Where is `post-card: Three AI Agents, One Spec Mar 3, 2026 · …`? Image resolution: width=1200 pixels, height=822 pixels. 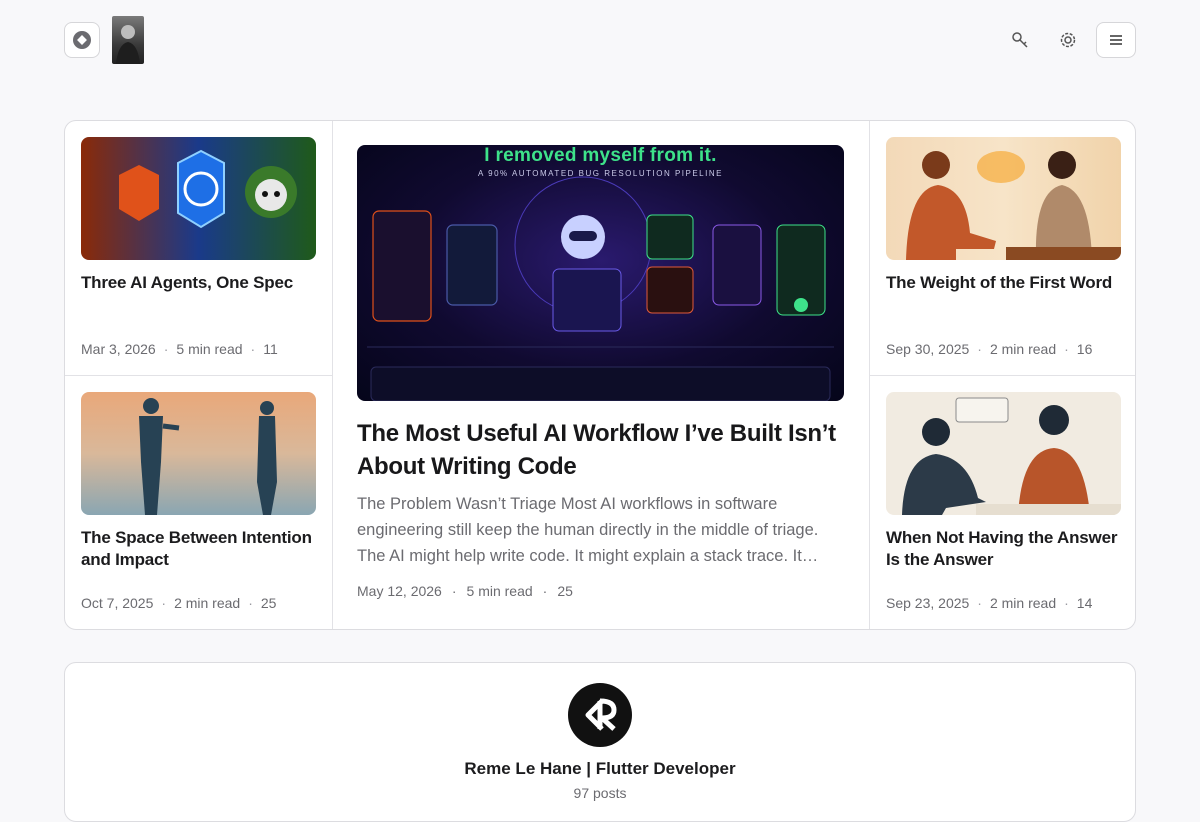
post-card: Three AI Agents, One Spec Mar 3, 2026 · … is located at coordinates (198, 248).